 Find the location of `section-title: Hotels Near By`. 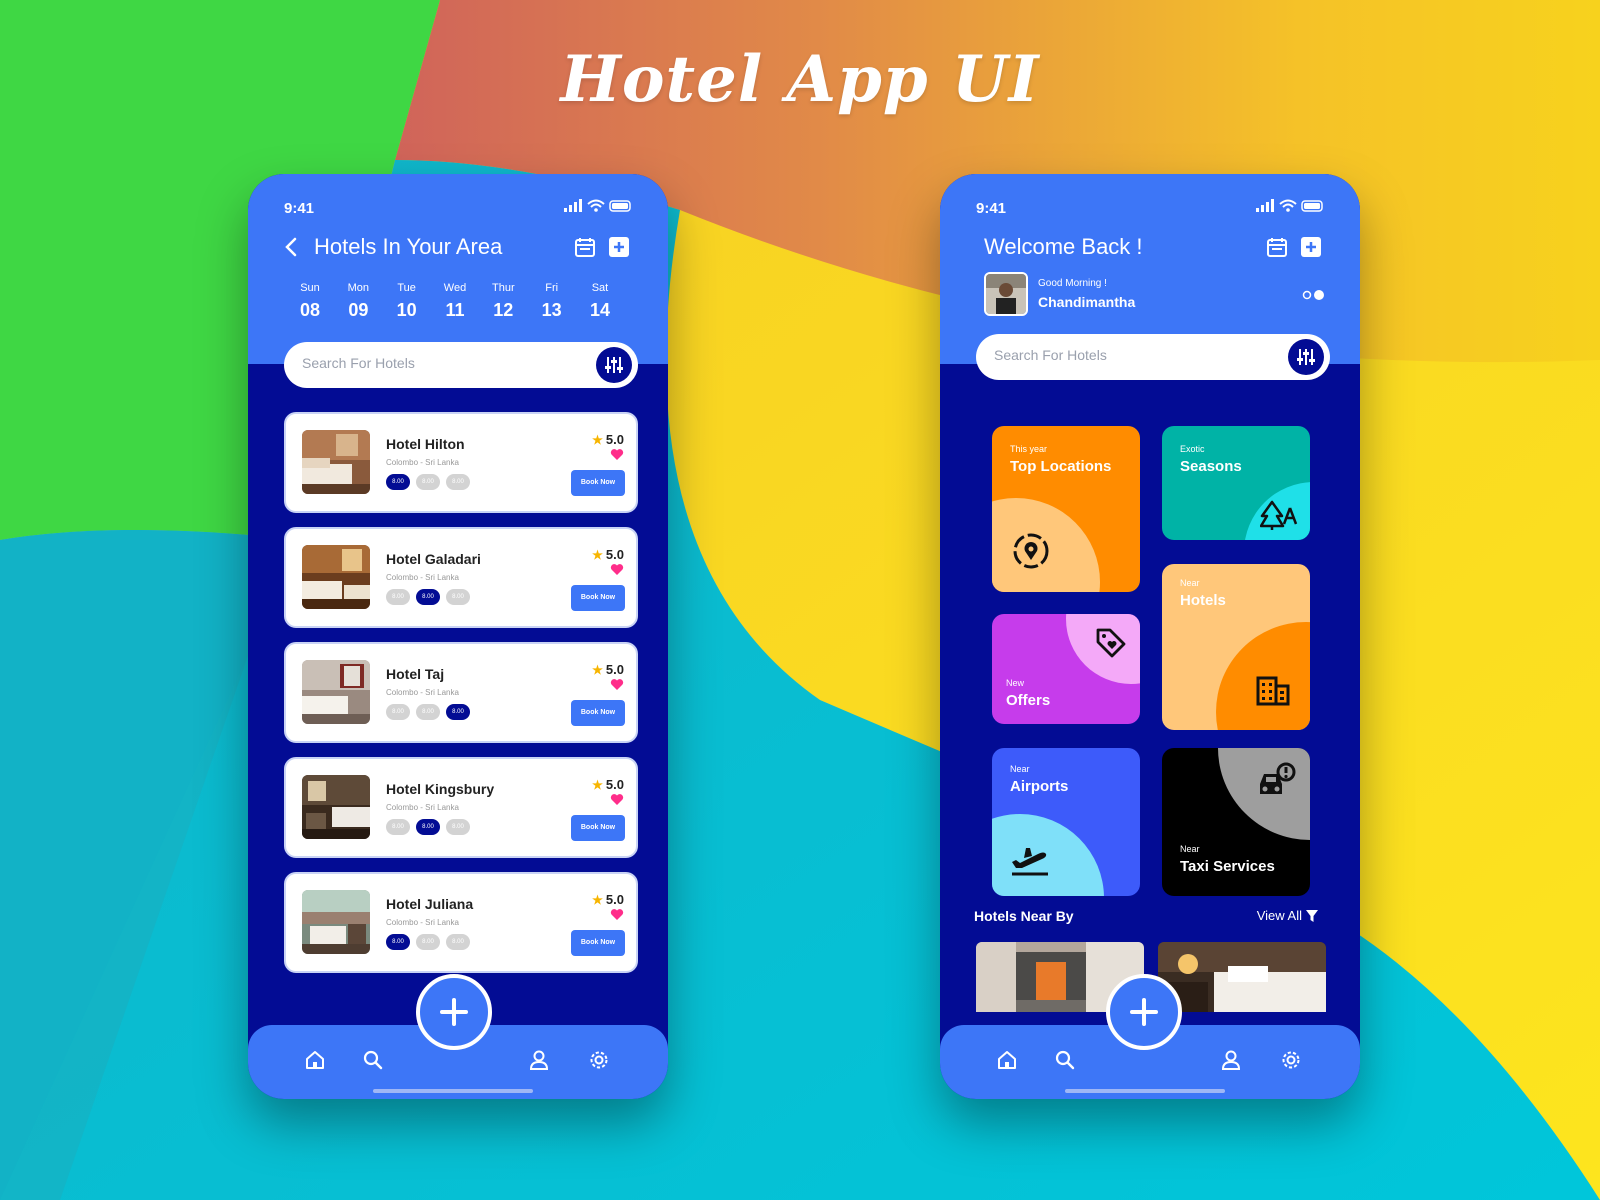

section-title: Hotels Near By is located at coordinates (1024, 916).